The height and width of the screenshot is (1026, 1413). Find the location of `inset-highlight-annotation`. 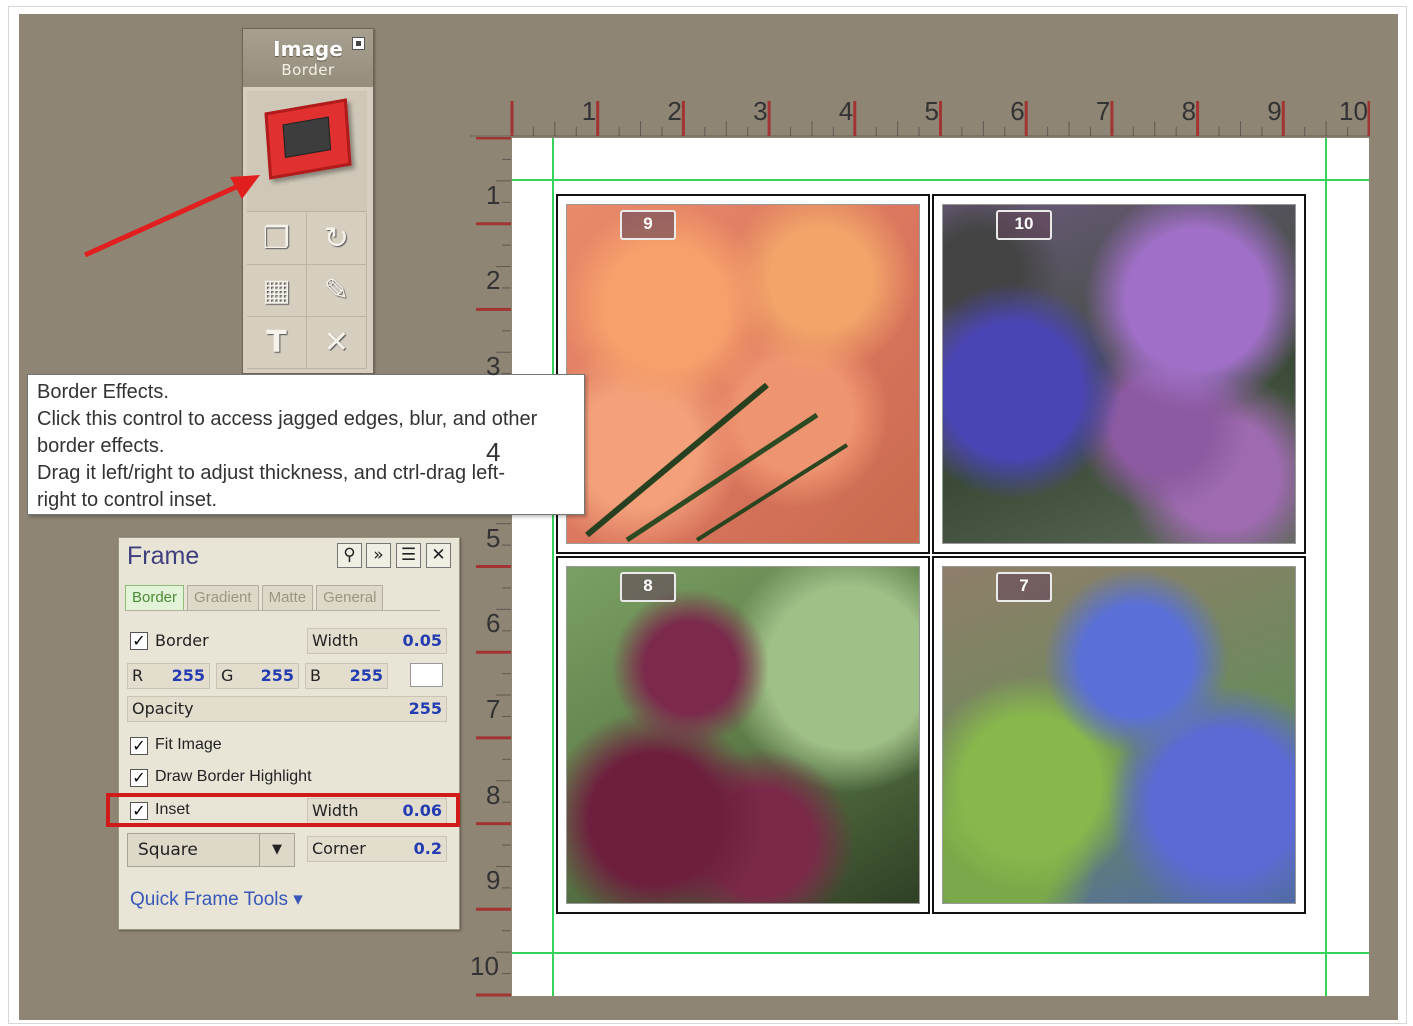

inset-highlight-annotation is located at coordinates (283, 810).